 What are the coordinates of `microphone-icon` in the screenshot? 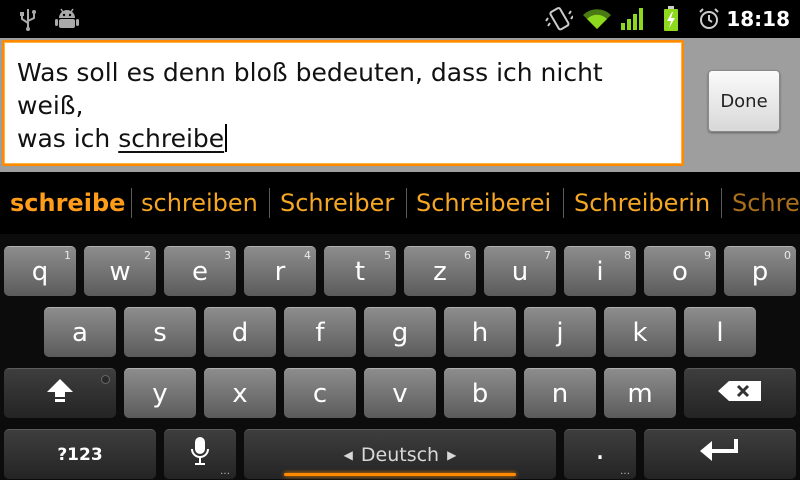 It's located at (200, 454).